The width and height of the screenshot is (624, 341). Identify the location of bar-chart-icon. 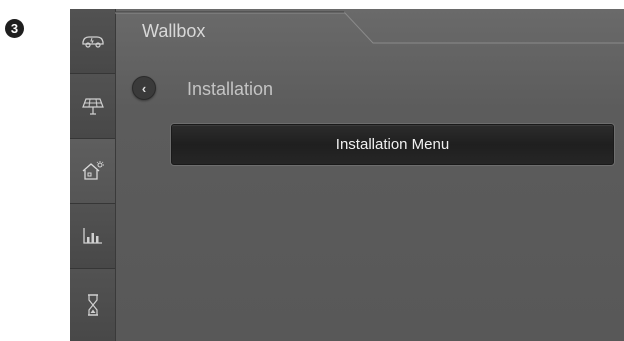
(93, 236).